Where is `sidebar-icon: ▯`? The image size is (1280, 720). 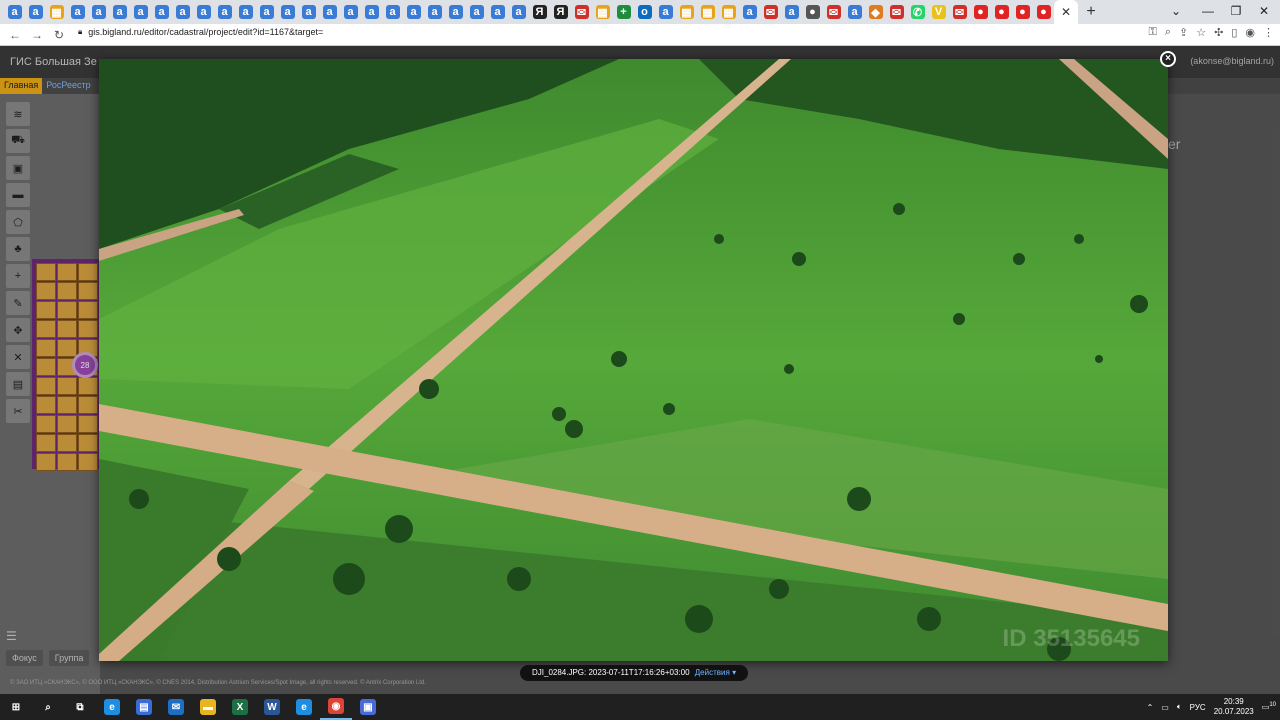 sidebar-icon: ▯ is located at coordinates (1234, 32).